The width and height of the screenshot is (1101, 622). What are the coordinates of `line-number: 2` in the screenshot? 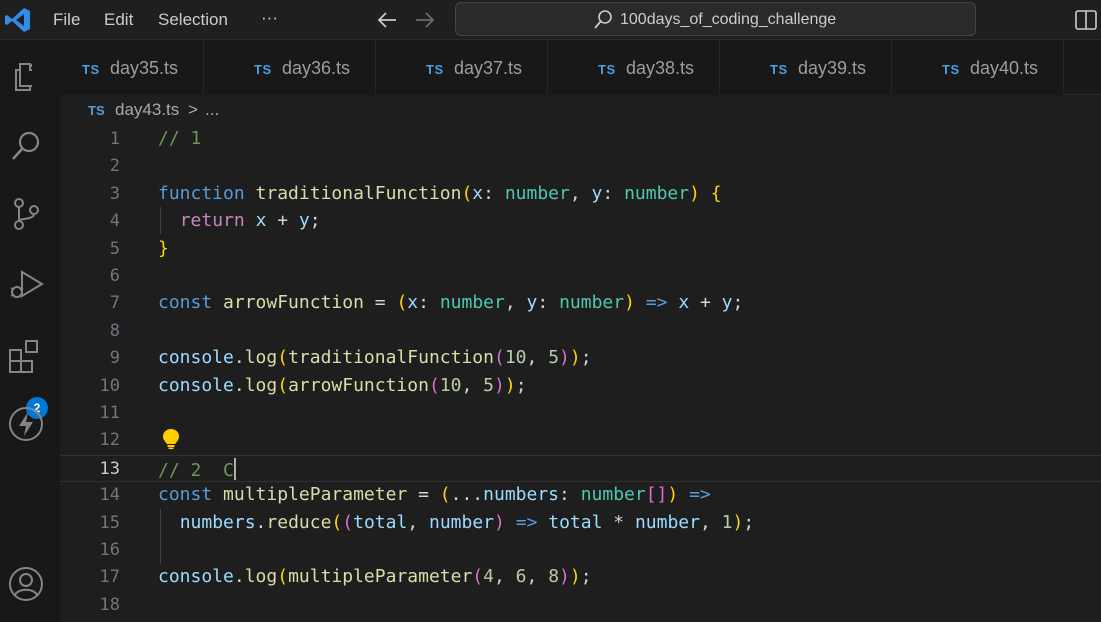 It's located at (114, 166).